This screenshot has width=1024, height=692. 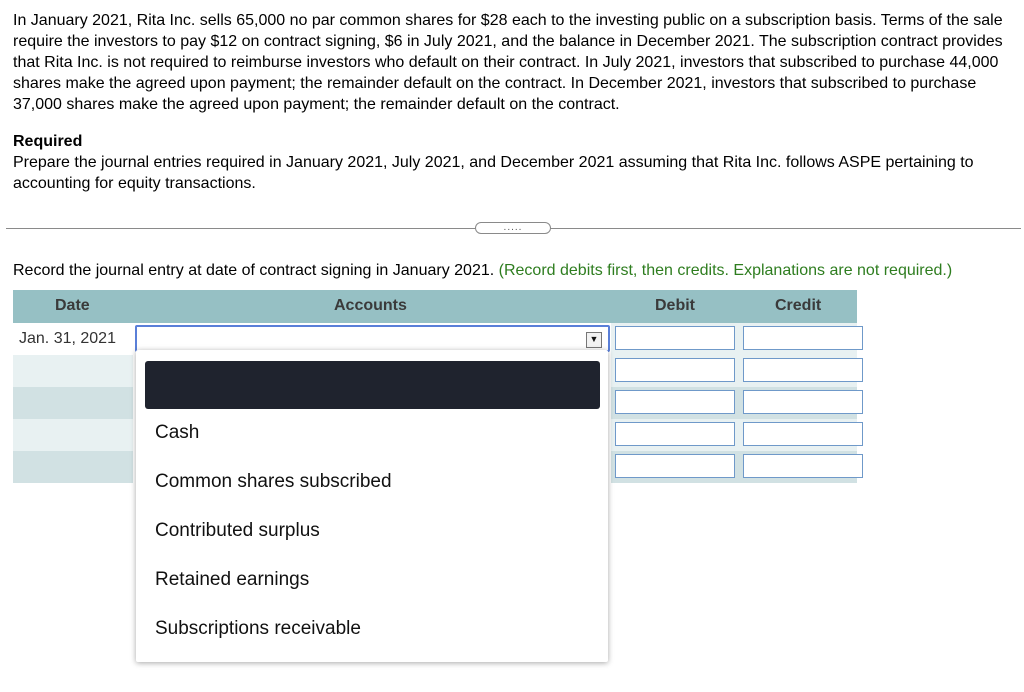 I want to click on dropdown-option-blank-highlighted, so click(x=372, y=385).